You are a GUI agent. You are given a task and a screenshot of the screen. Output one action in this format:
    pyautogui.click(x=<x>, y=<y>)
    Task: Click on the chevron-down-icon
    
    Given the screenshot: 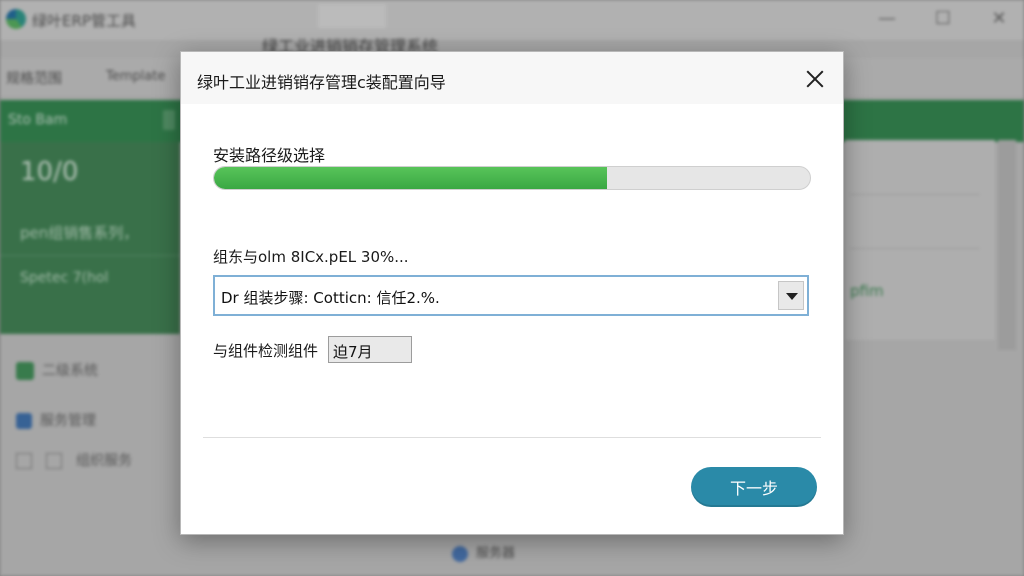 What is the action you would take?
    pyautogui.click(x=791, y=295)
    